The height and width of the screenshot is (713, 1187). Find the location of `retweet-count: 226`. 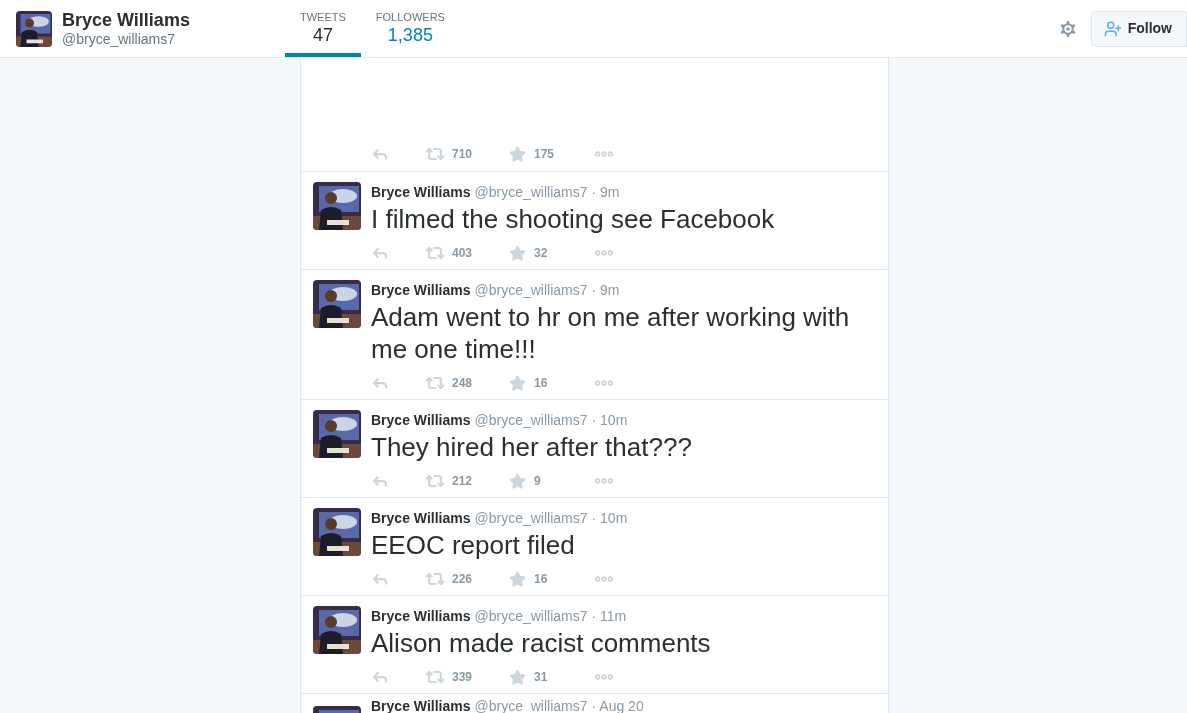

retweet-count: 226 is located at coordinates (462, 579).